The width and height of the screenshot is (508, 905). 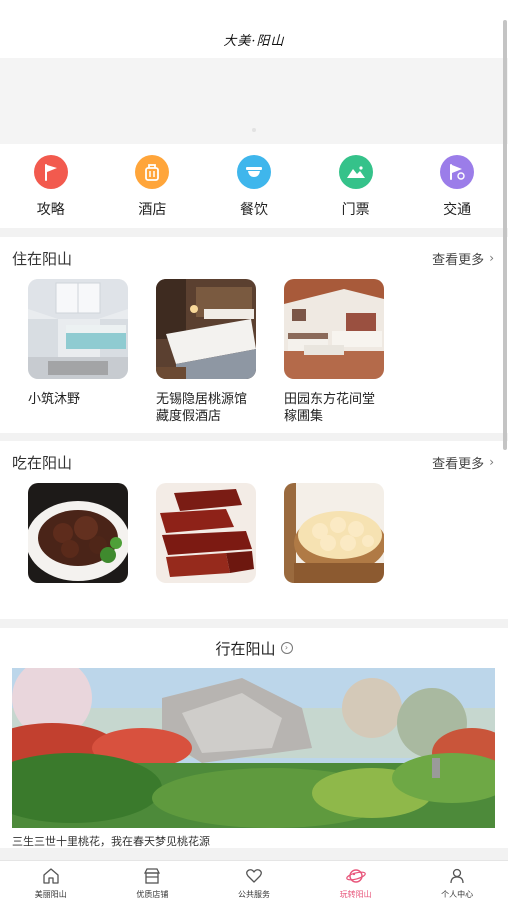 I want to click on circle-arrow-icon: ›, so click(x=286, y=648).